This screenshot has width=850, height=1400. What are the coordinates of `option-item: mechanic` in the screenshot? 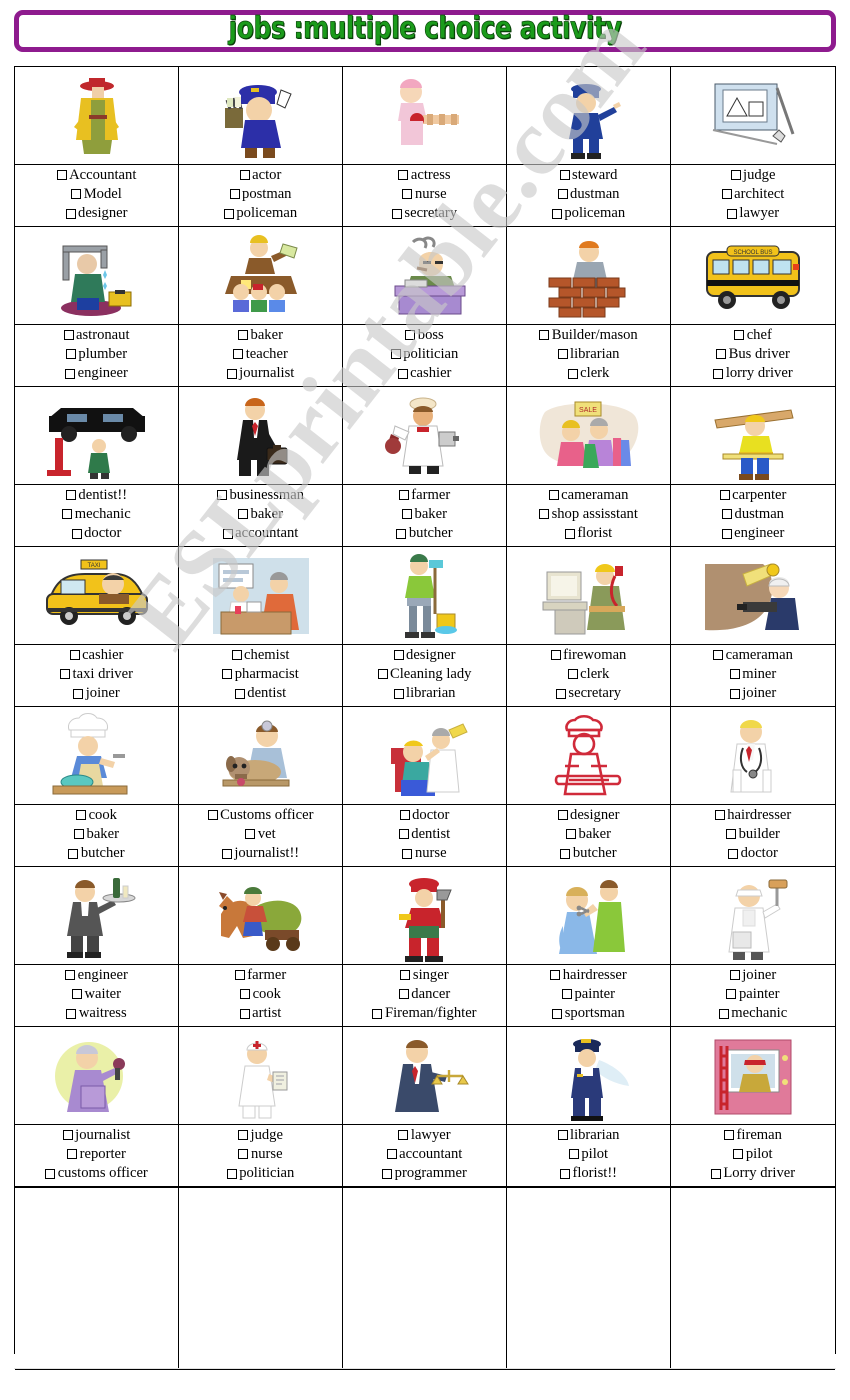 It's located at (752, 1013).